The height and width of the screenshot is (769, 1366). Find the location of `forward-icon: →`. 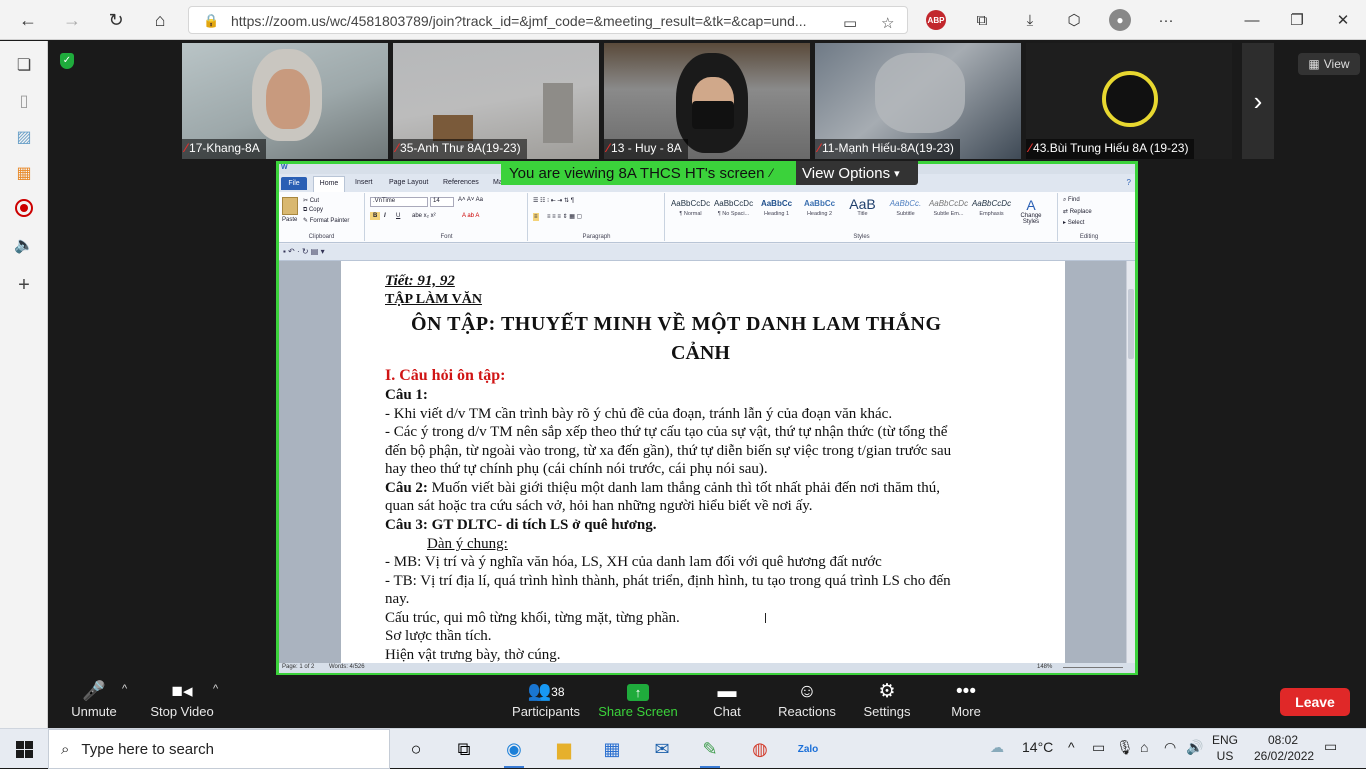

forward-icon: → is located at coordinates (72, 20).